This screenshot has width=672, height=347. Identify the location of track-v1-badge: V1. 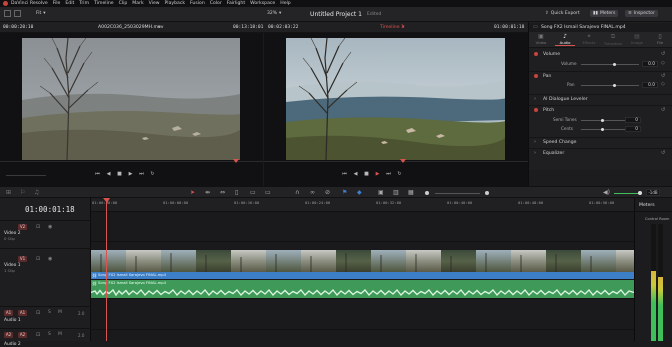
(22, 259).